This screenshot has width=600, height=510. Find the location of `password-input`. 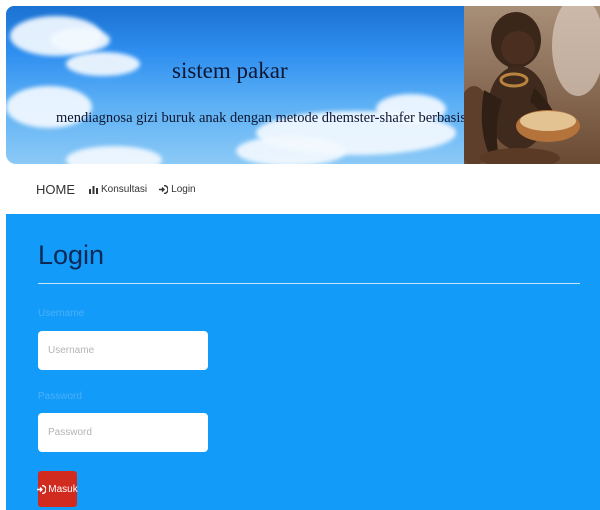

password-input is located at coordinates (123, 432).